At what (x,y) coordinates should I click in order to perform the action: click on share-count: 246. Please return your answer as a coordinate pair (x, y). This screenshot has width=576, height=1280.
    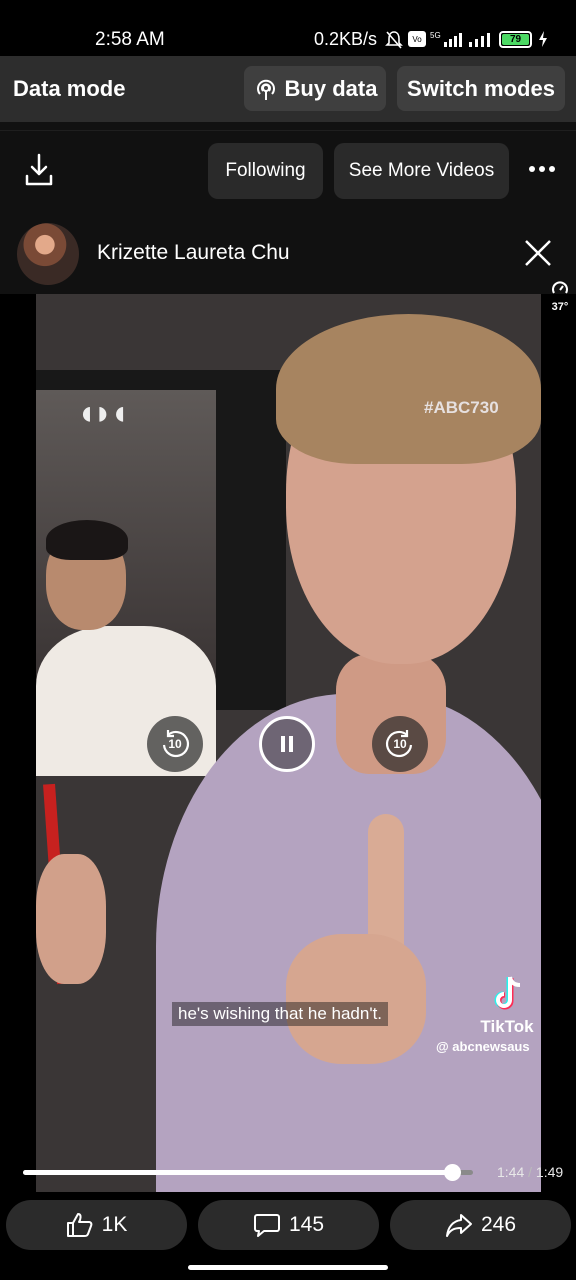
    Looking at the image, I should click on (498, 1224).